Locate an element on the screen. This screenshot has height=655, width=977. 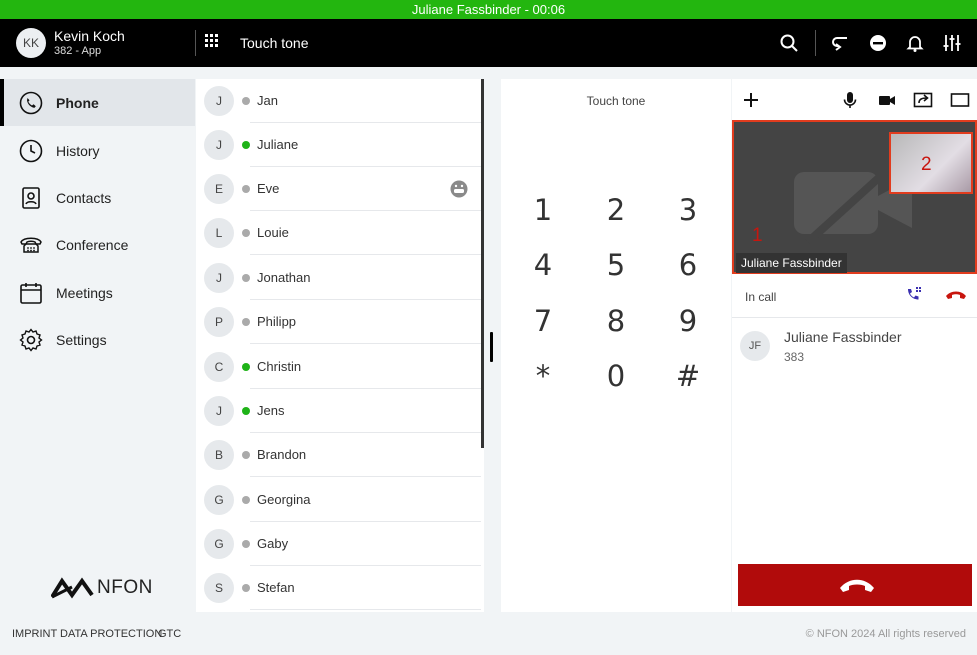
dial-key-2: 2 is located at coordinates (616, 210).